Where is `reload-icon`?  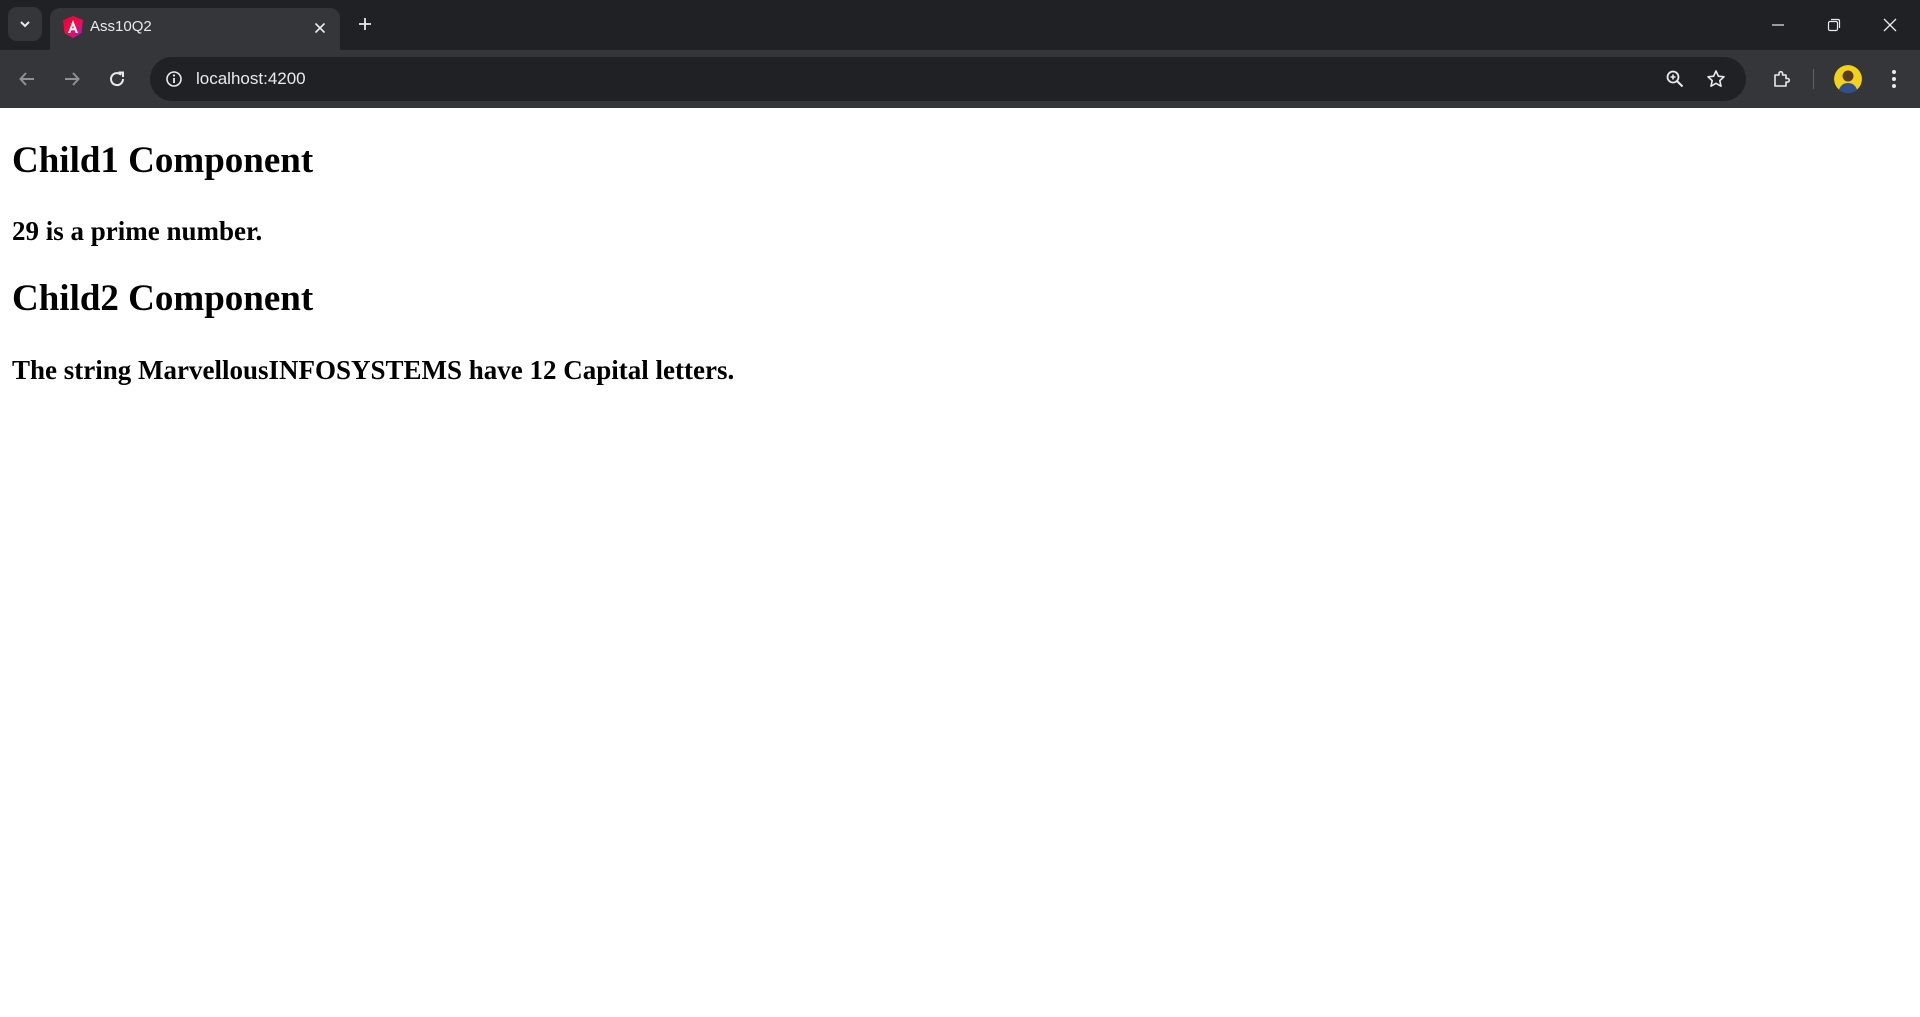
reload-icon is located at coordinates (117, 79).